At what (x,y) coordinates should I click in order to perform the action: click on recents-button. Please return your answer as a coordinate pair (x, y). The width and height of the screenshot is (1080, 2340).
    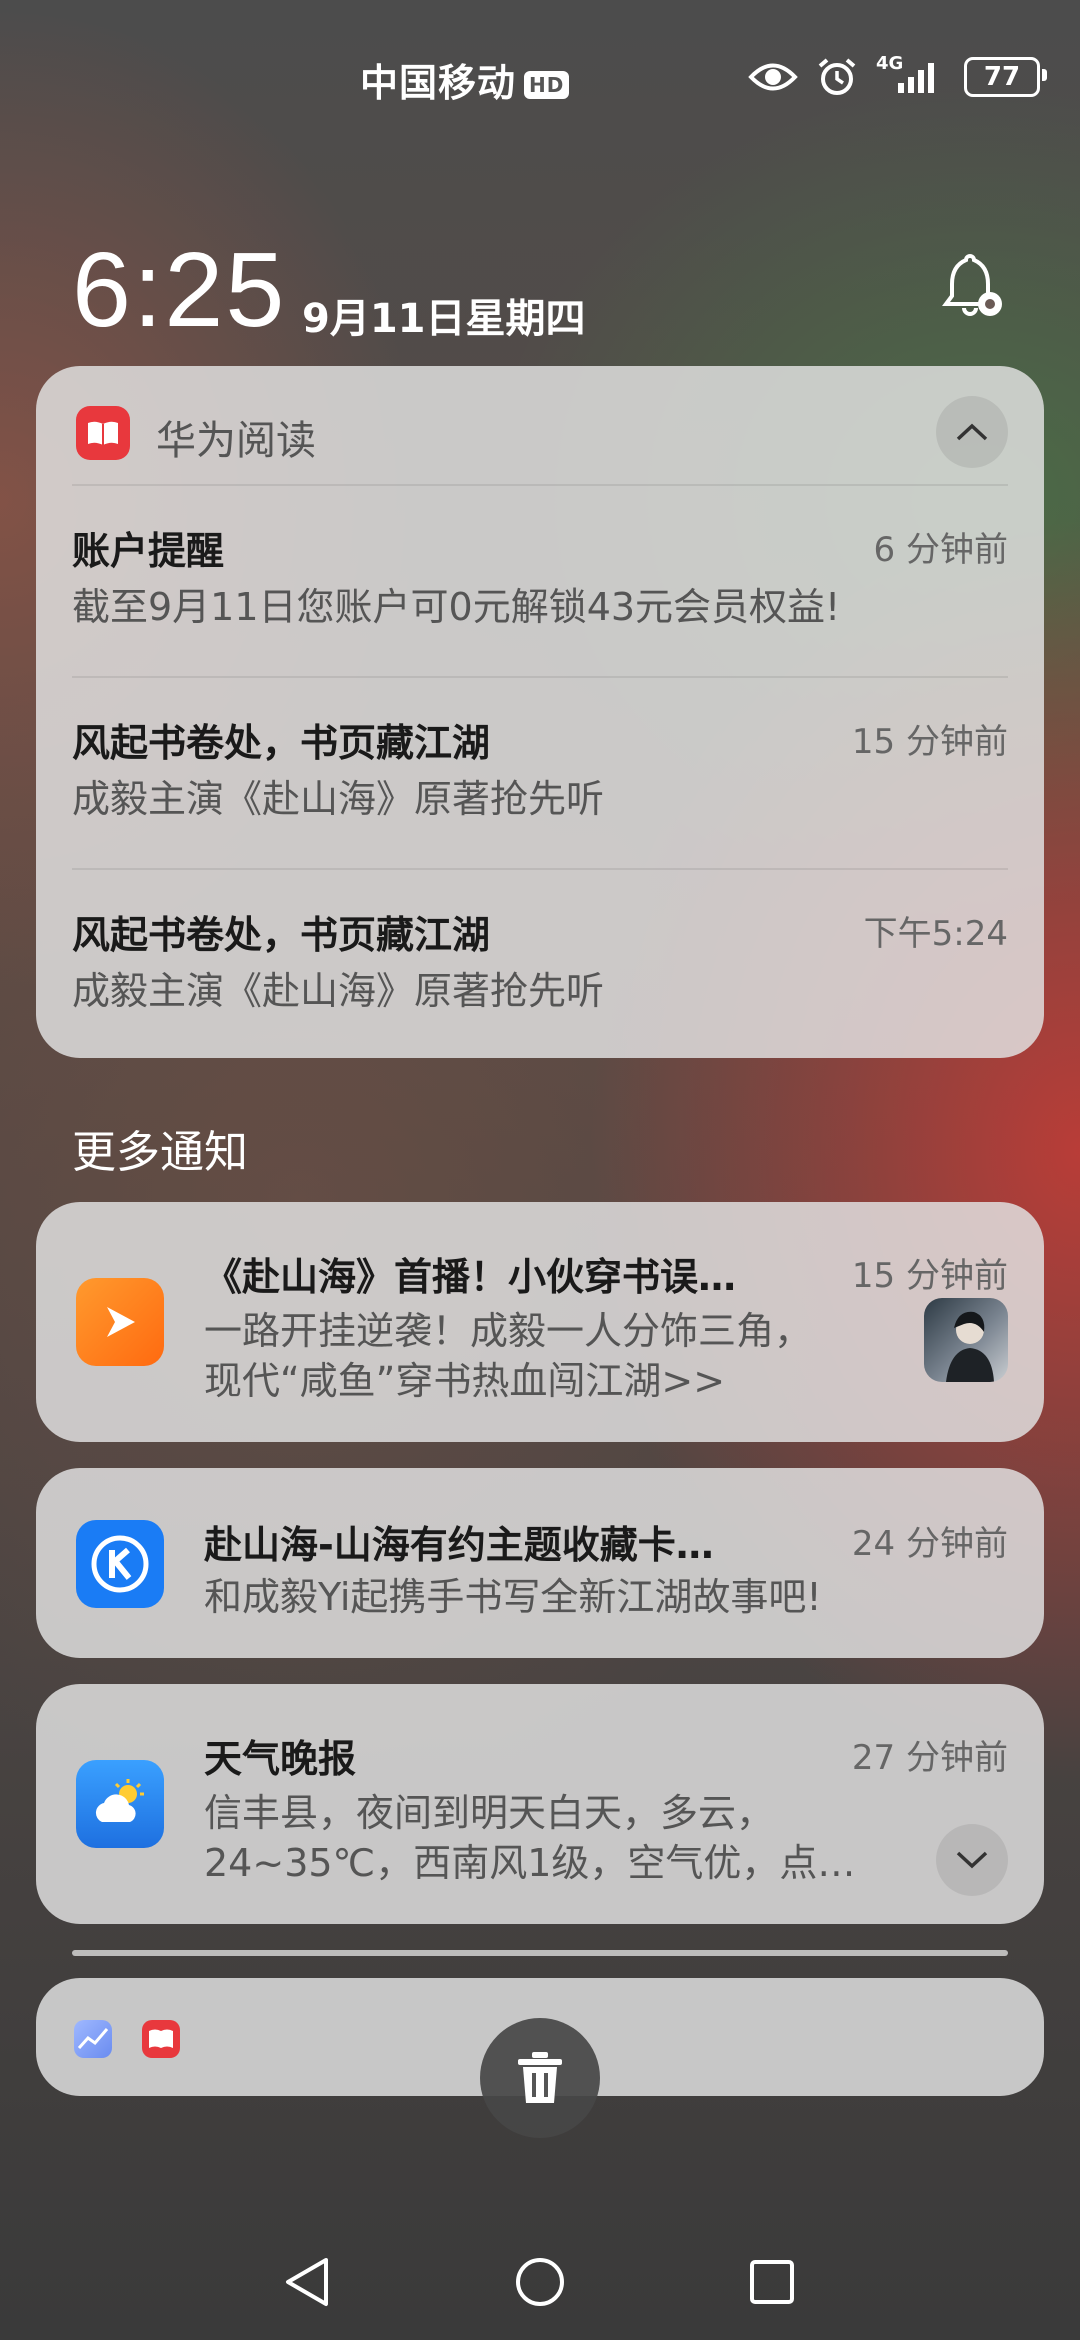
    Looking at the image, I should click on (772, 2282).